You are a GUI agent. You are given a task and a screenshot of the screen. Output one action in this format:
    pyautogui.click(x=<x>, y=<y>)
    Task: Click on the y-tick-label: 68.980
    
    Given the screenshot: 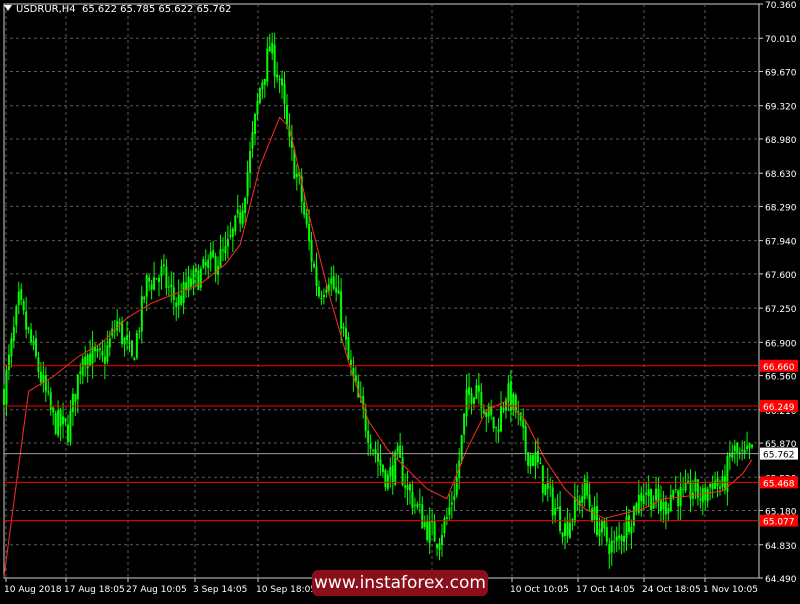 What is the action you would take?
    pyautogui.click(x=781, y=141)
    